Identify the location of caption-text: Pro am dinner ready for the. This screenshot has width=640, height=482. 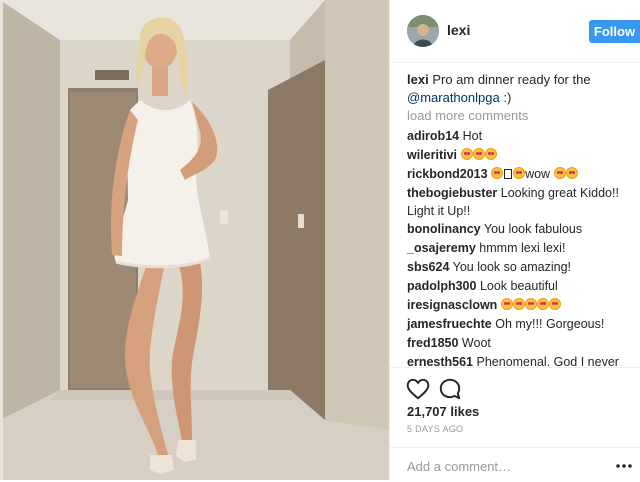
(511, 79).